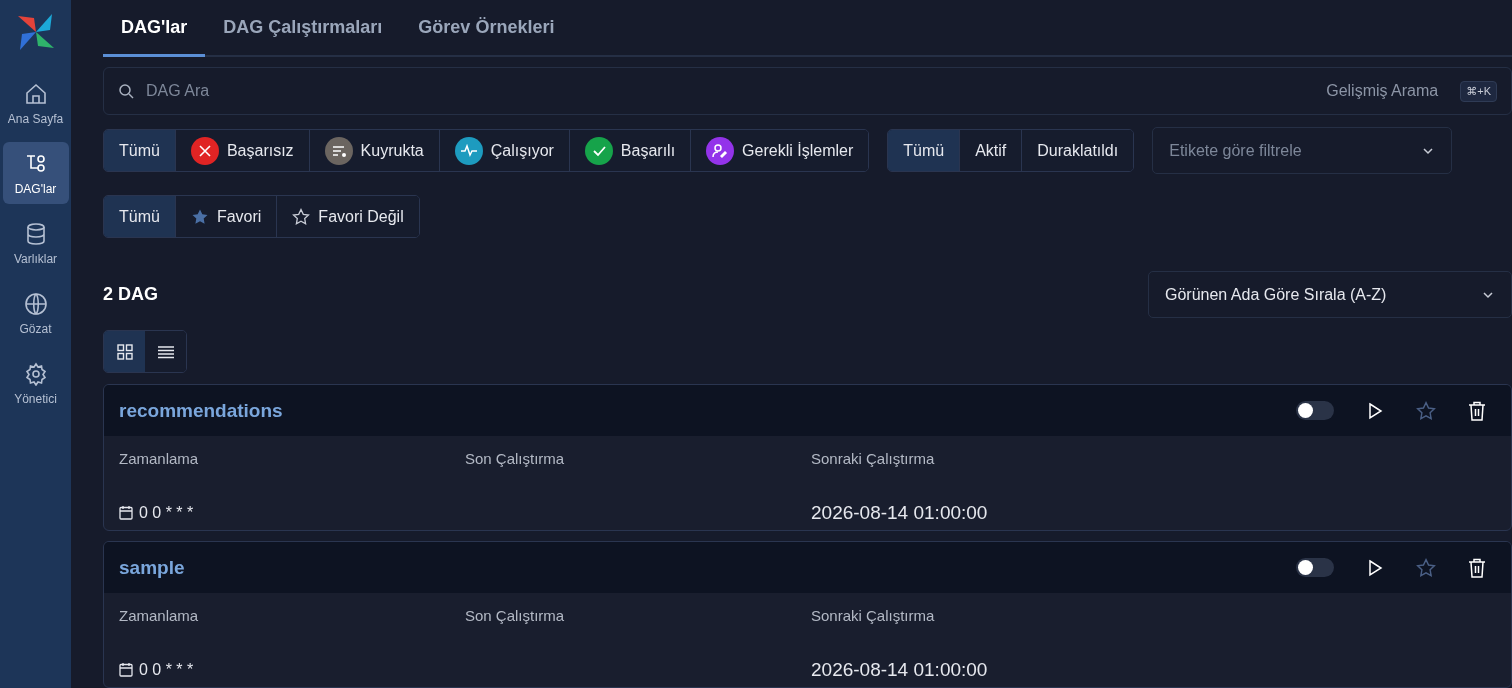 This screenshot has width=1512, height=688. What do you see at coordinates (301, 216) in the screenshot?
I see `star-outline-icon` at bounding box center [301, 216].